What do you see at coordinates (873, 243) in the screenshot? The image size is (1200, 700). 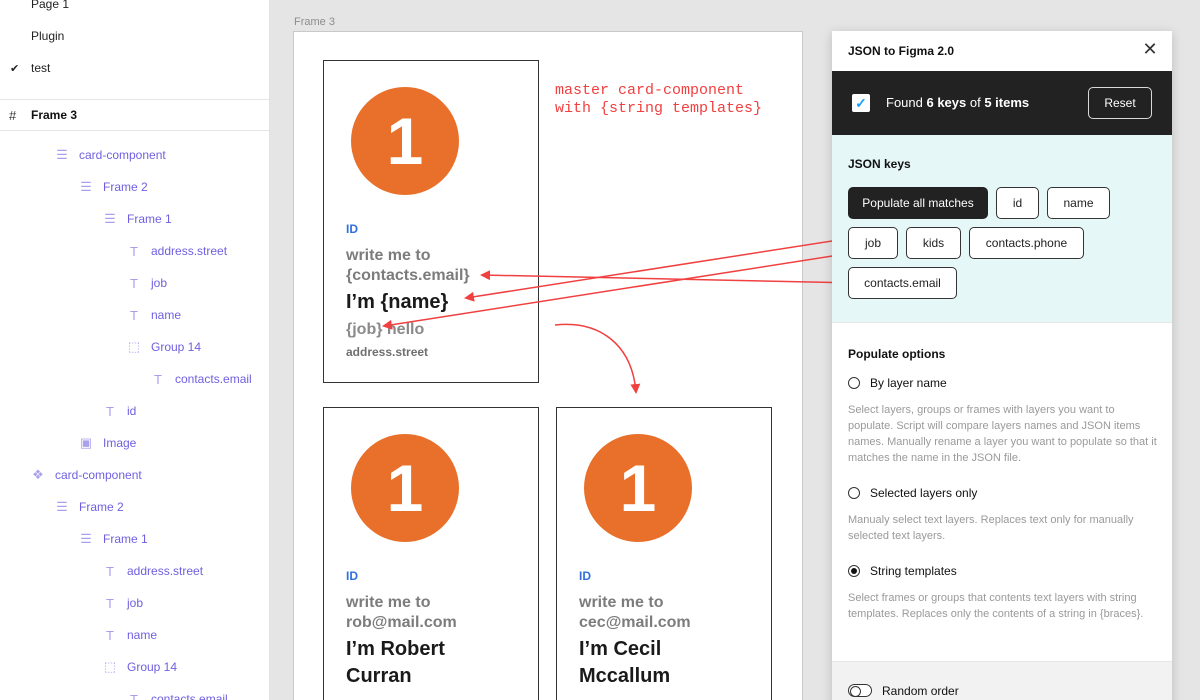 I see `key-chip-job: job` at bounding box center [873, 243].